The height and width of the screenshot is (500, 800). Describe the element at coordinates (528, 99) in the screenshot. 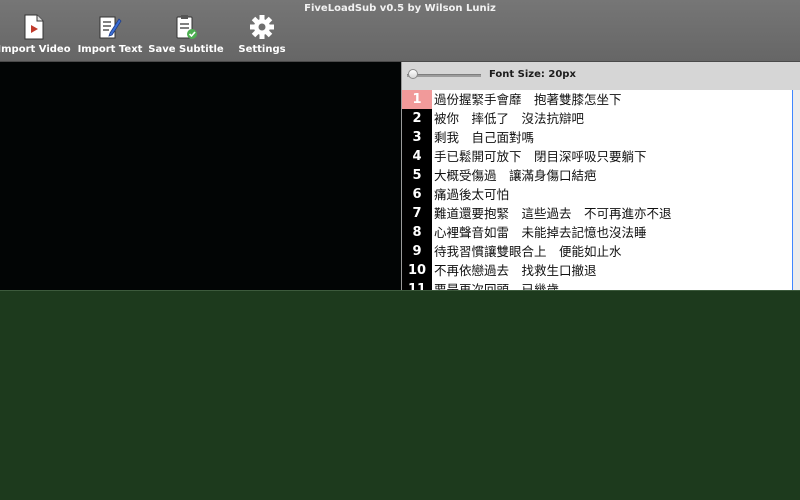

I see `subtitle-row-text: 過份握緊手會靡 抱著雙膝怎坐下` at that location.